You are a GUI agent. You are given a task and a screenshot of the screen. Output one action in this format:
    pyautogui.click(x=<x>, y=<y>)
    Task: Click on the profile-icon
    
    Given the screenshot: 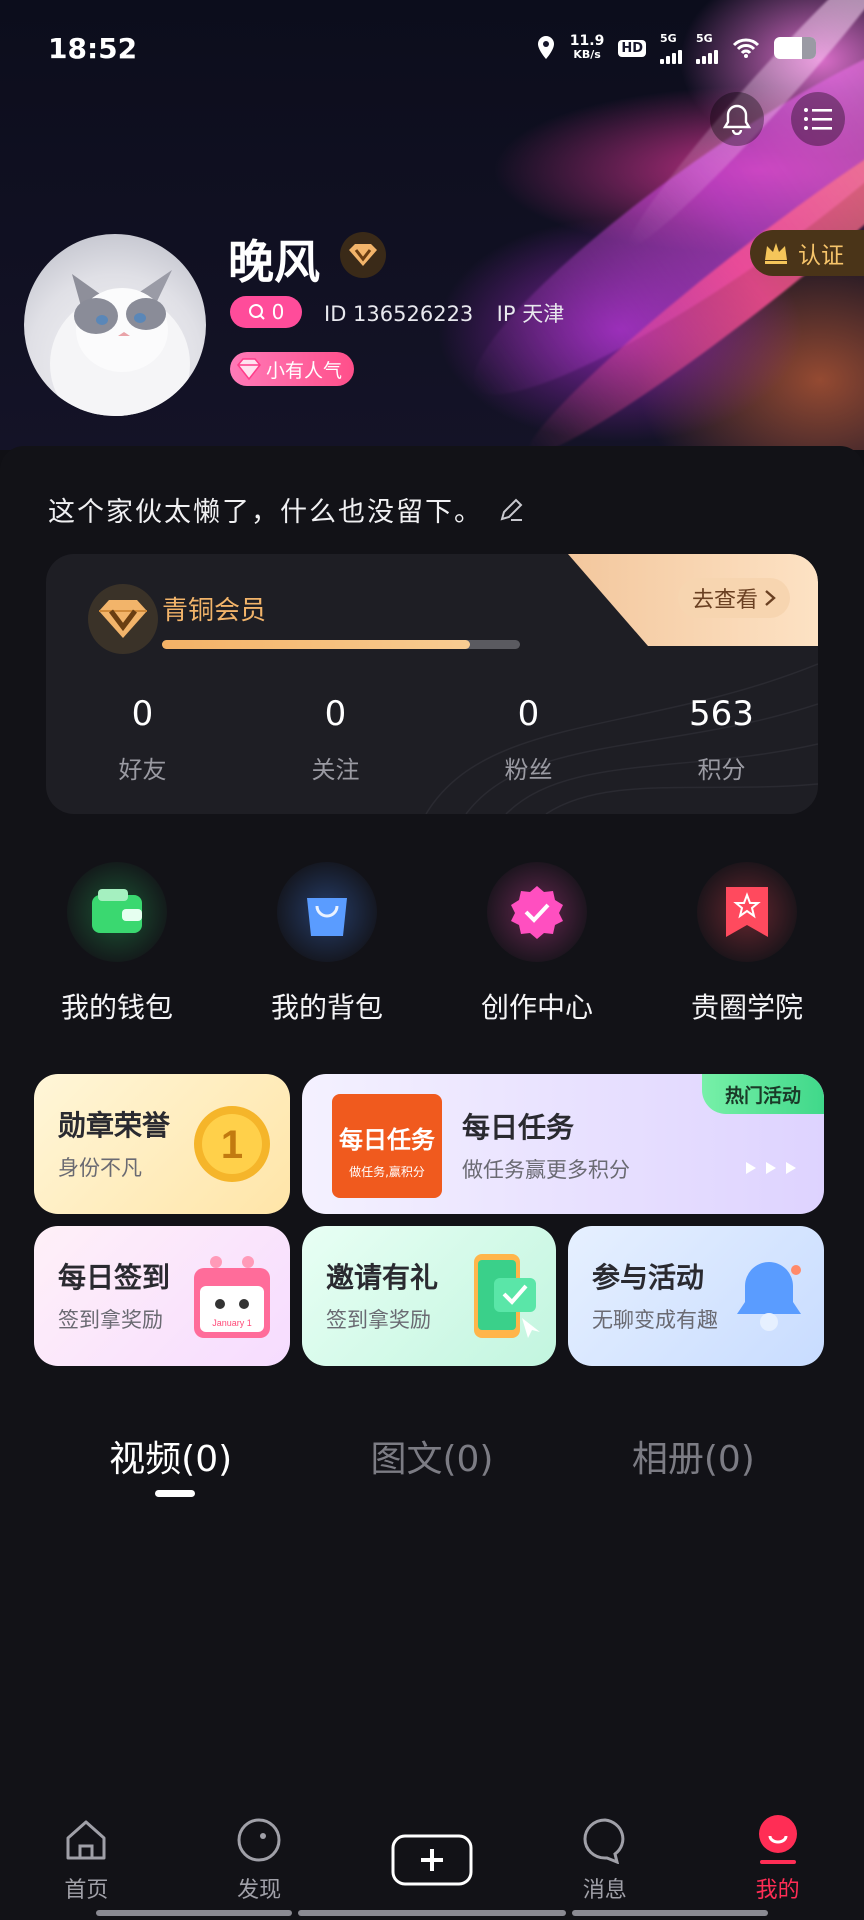 What is the action you would take?
    pyautogui.click(x=777, y=1839)
    